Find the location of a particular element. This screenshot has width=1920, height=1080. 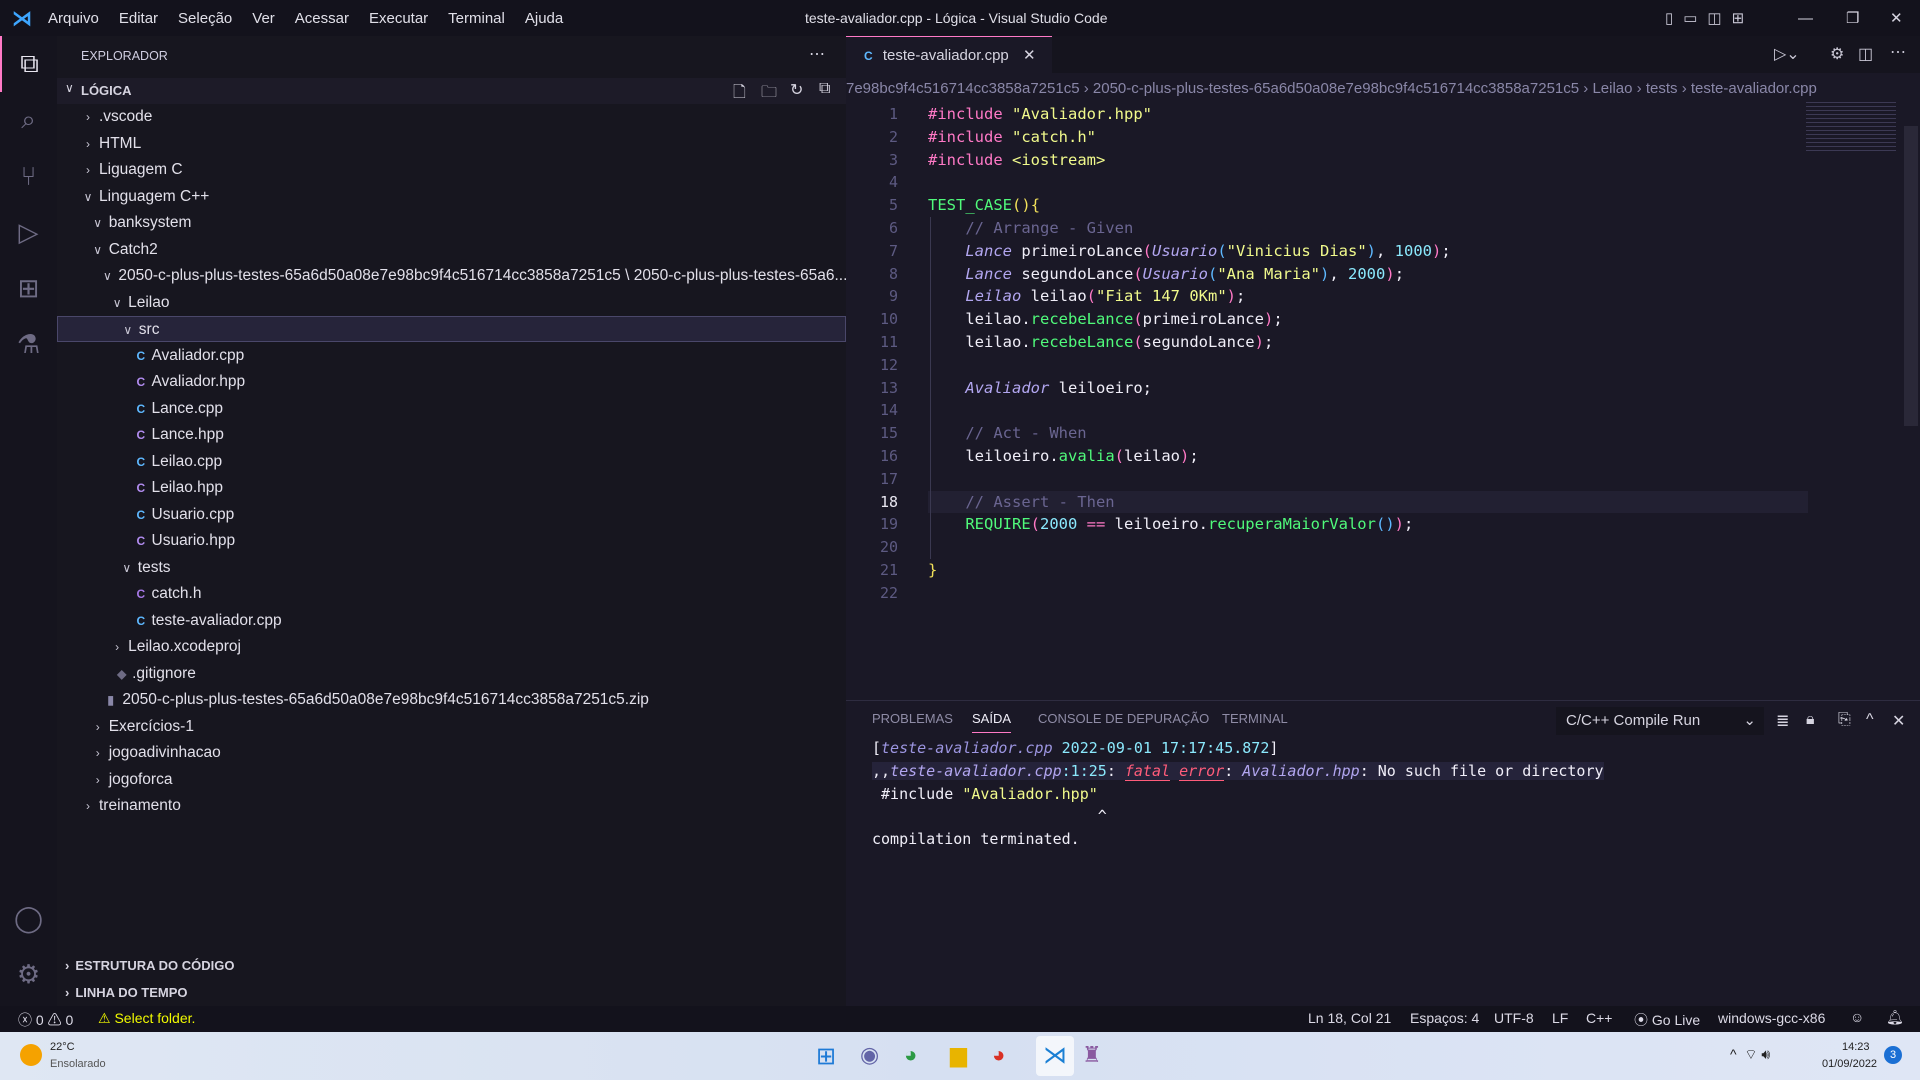

tree-item: ∨ tests is located at coordinates (451, 568).